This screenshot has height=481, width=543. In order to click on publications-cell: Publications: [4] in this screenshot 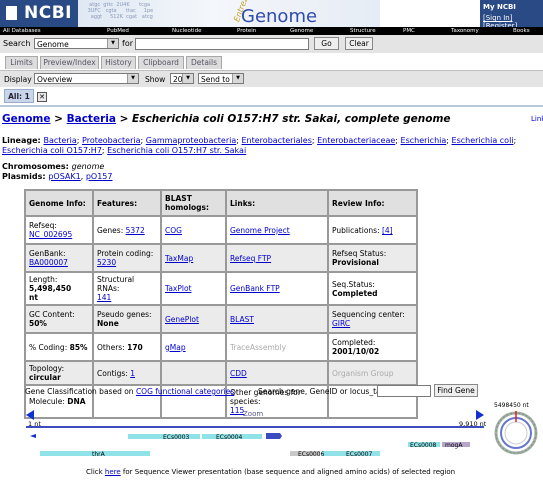, I will do `click(372, 230)`.